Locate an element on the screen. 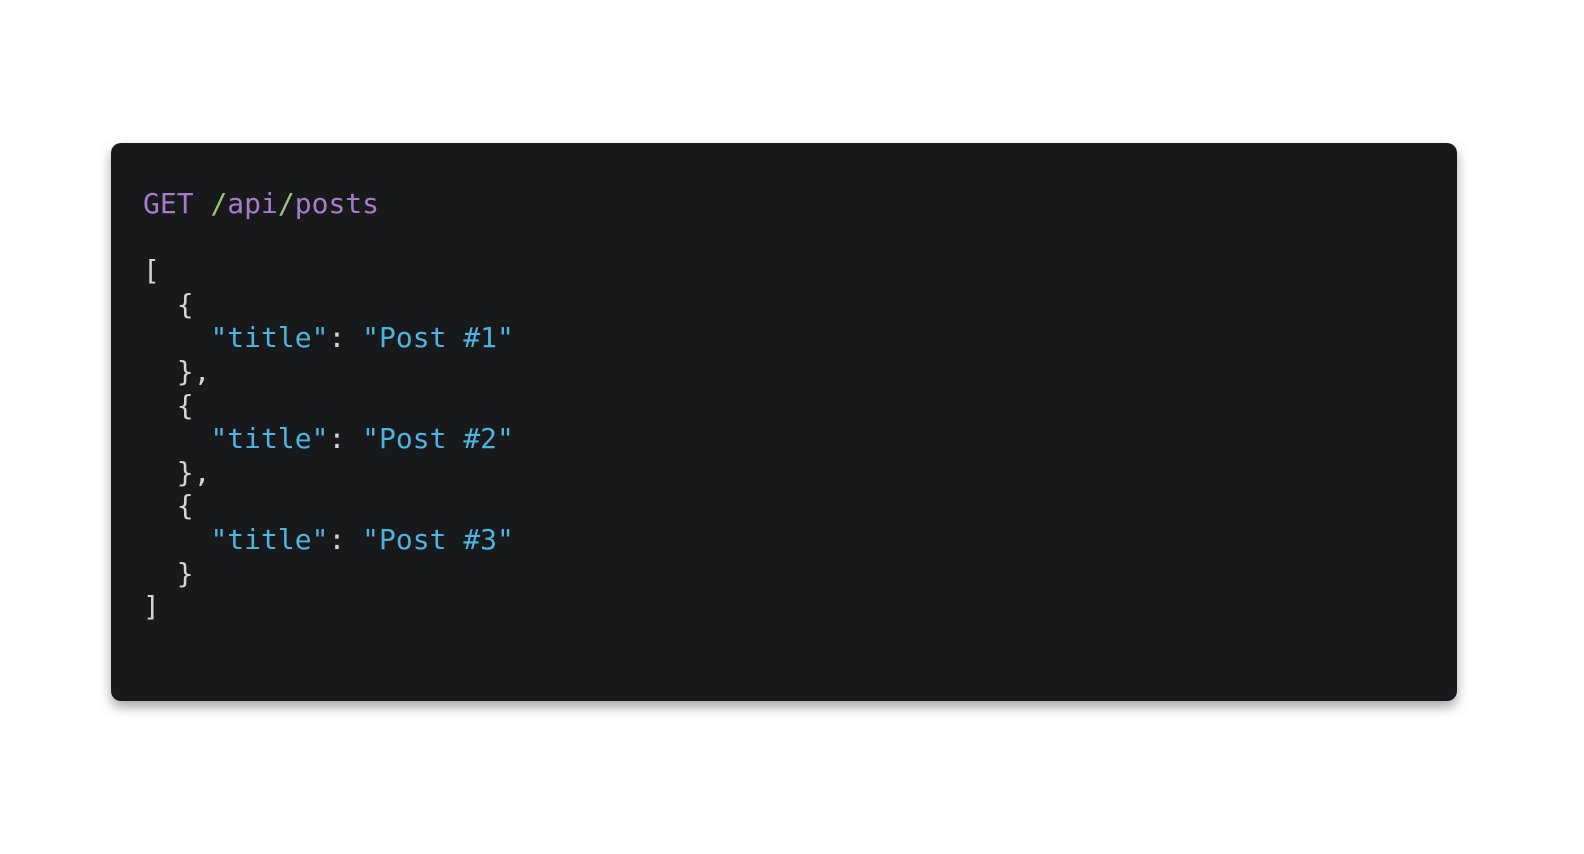 The width and height of the screenshot is (1584, 854). array-close: ] is located at coordinates (800, 607).